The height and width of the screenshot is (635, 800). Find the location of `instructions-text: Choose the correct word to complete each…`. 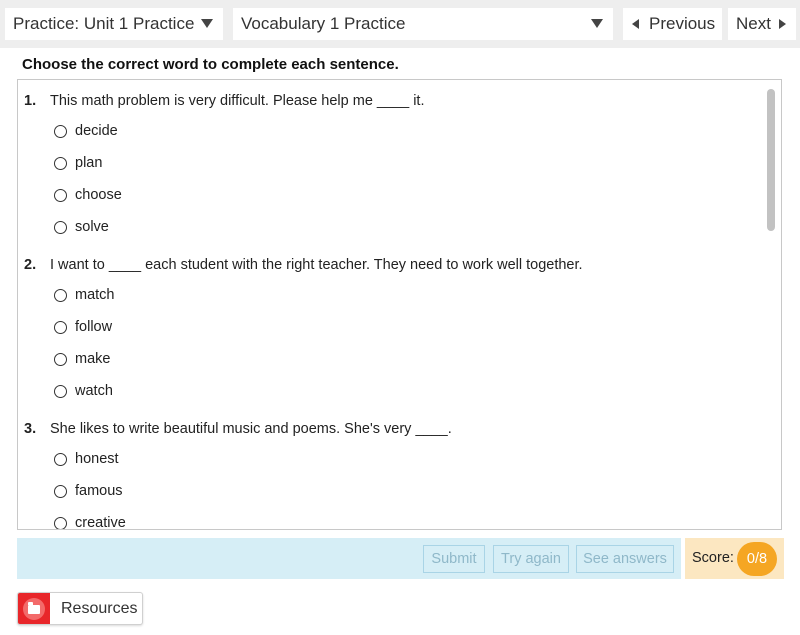

instructions-text: Choose the correct word to complete each… is located at coordinates (210, 64).